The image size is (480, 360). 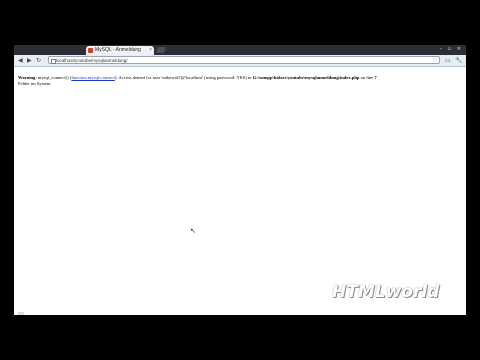 I want to click on reload-icon: ↻, so click(x=38, y=60).